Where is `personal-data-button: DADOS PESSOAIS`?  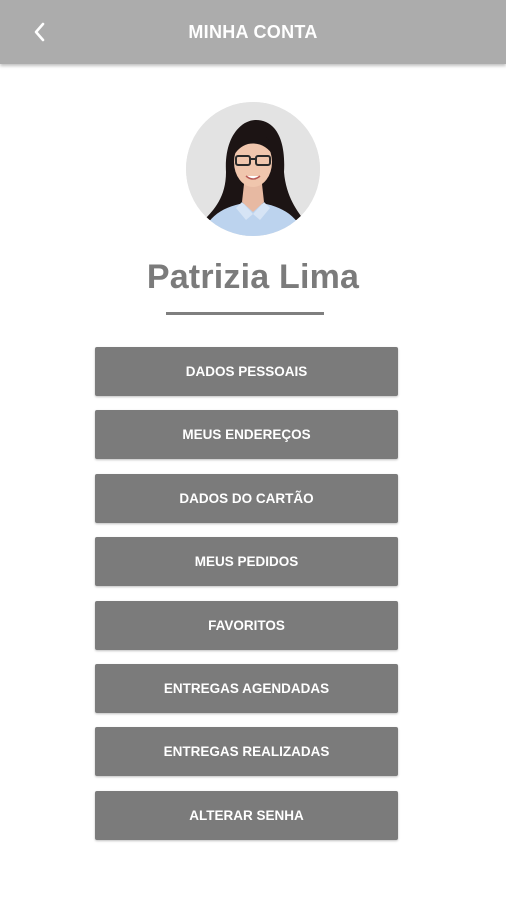
personal-data-button: DADOS PESSOAIS is located at coordinates (246, 371).